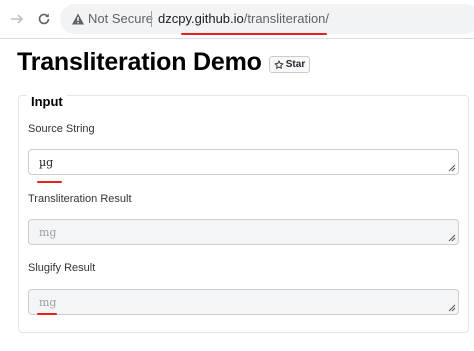 The height and width of the screenshot is (351, 474). What do you see at coordinates (243, 232) in the screenshot?
I see `transliteration-result-output: mg` at bounding box center [243, 232].